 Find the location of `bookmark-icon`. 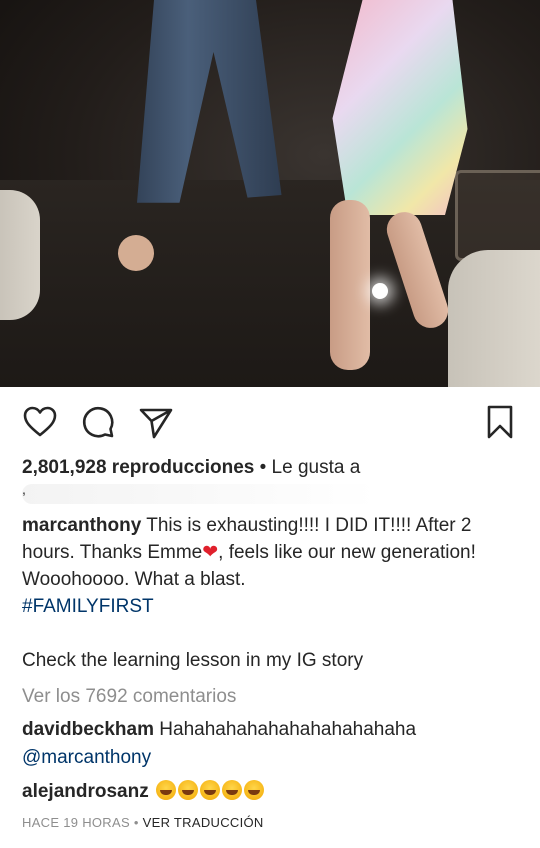

bookmark-icon is located at coordinates (500, 422).